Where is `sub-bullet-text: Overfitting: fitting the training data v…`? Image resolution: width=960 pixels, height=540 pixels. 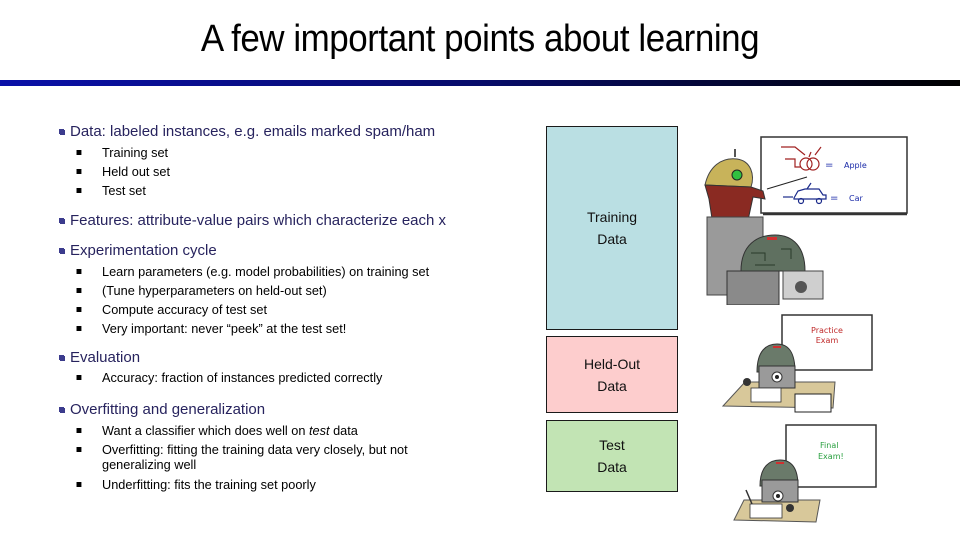
sub-bullet-text: Overfitting: fitting the training data v… is located at coordinates (255, 457).